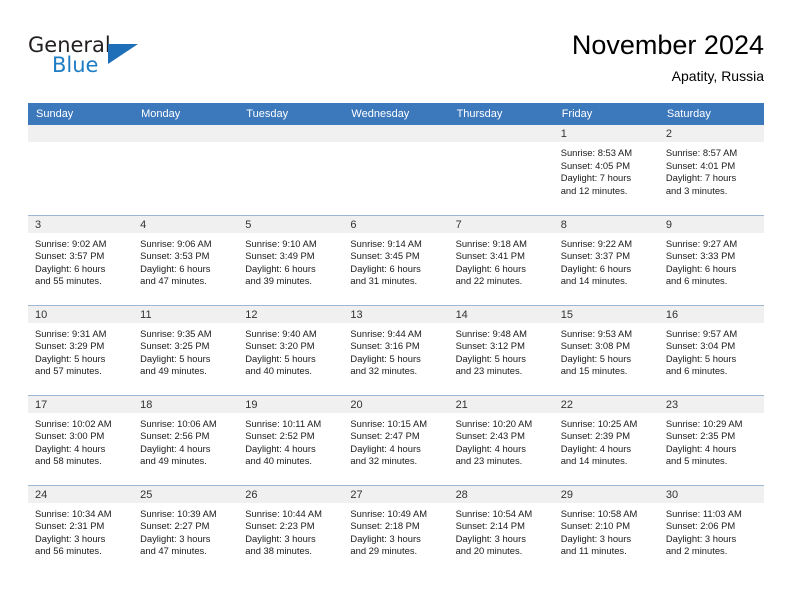 This screenshot has width=792, height=612. Describe the element at coordinates (599, 513) in the screenshot. I see `day-sun-info-line: Sunrise: 10:58 AM` at that location.